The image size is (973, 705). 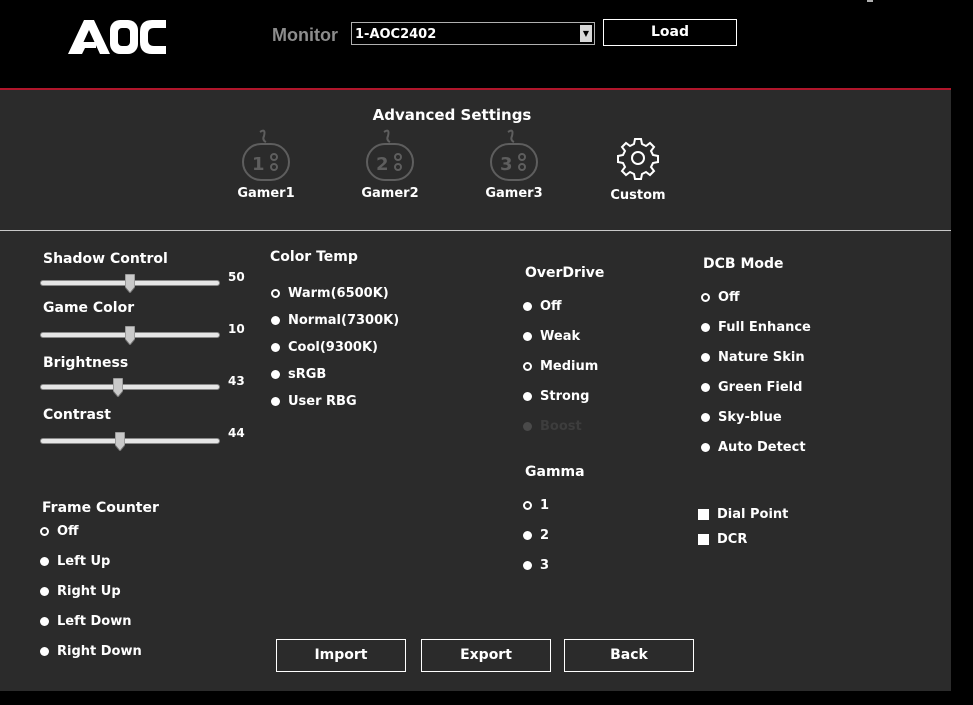 I want to click on option-label: Cool(9300K), so click(x=333, y=347).